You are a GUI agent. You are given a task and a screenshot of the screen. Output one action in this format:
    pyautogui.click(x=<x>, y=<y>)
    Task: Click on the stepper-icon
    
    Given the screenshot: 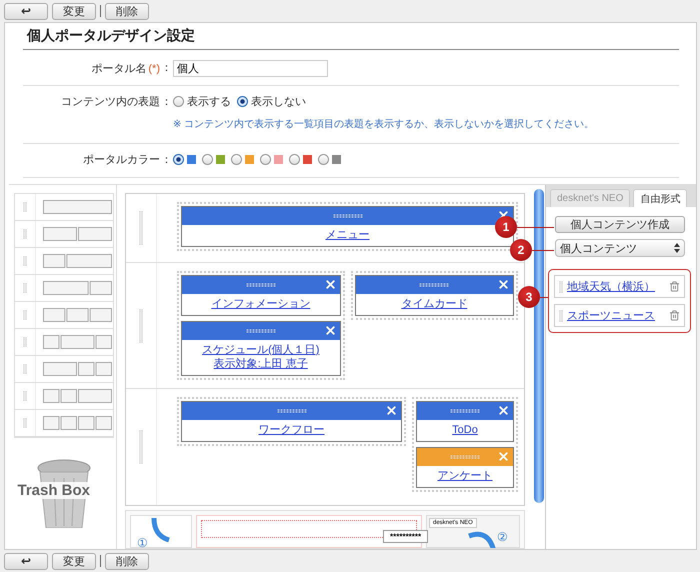 What is the action you would take?
    pyautogui.click(x=677, y=248)
    